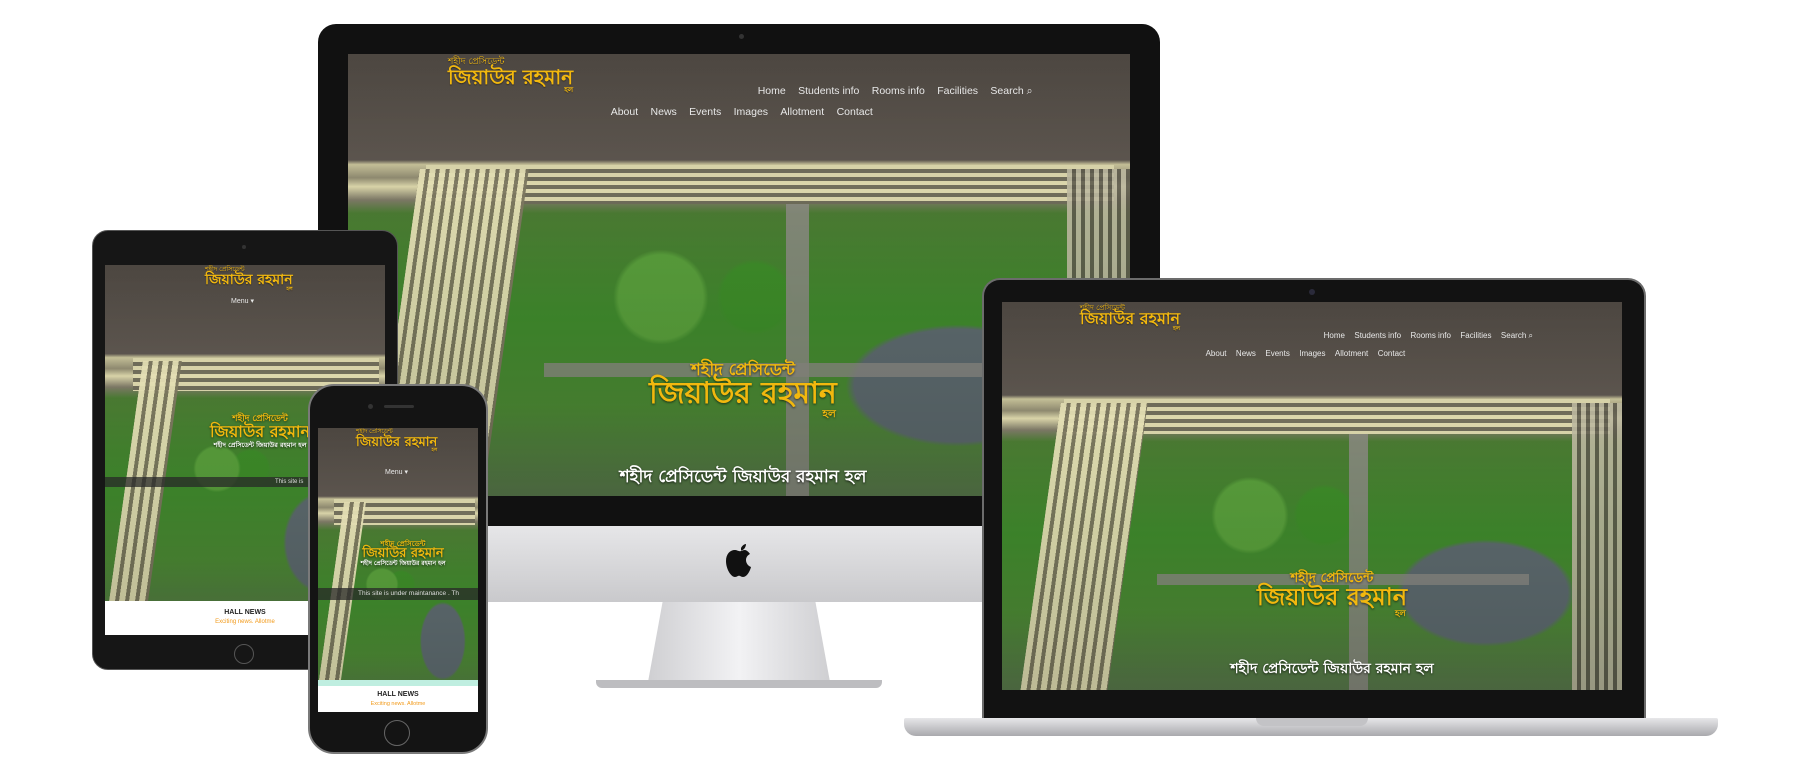 Image resolution: width=1800 pixels, height=760 pixels. What do you see at coordinates (739, 642) in the screenshot?
I see `imac-stand` at bounding box center [739, 642].